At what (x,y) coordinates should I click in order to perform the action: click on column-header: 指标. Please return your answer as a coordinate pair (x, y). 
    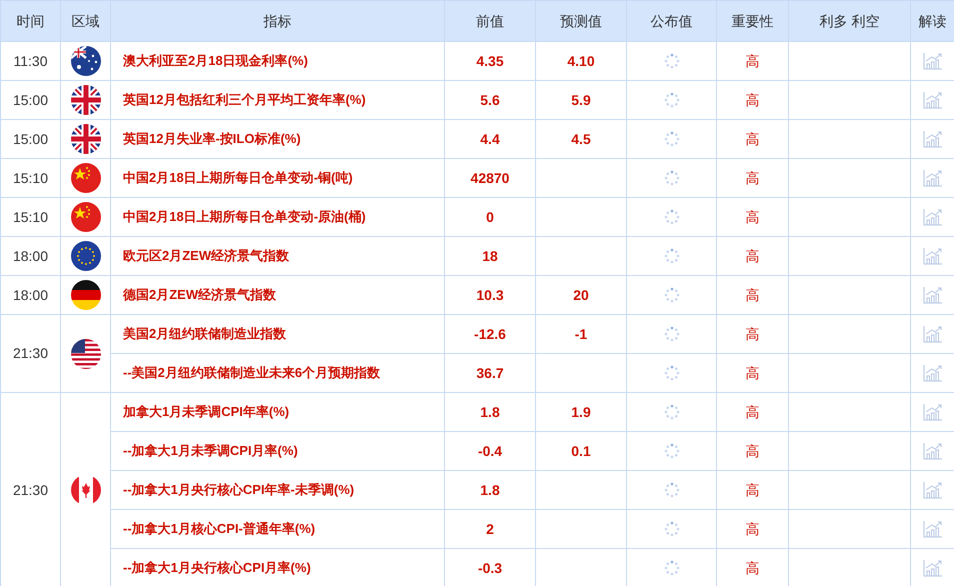
    Looking at the image, I should click on (277, 21).